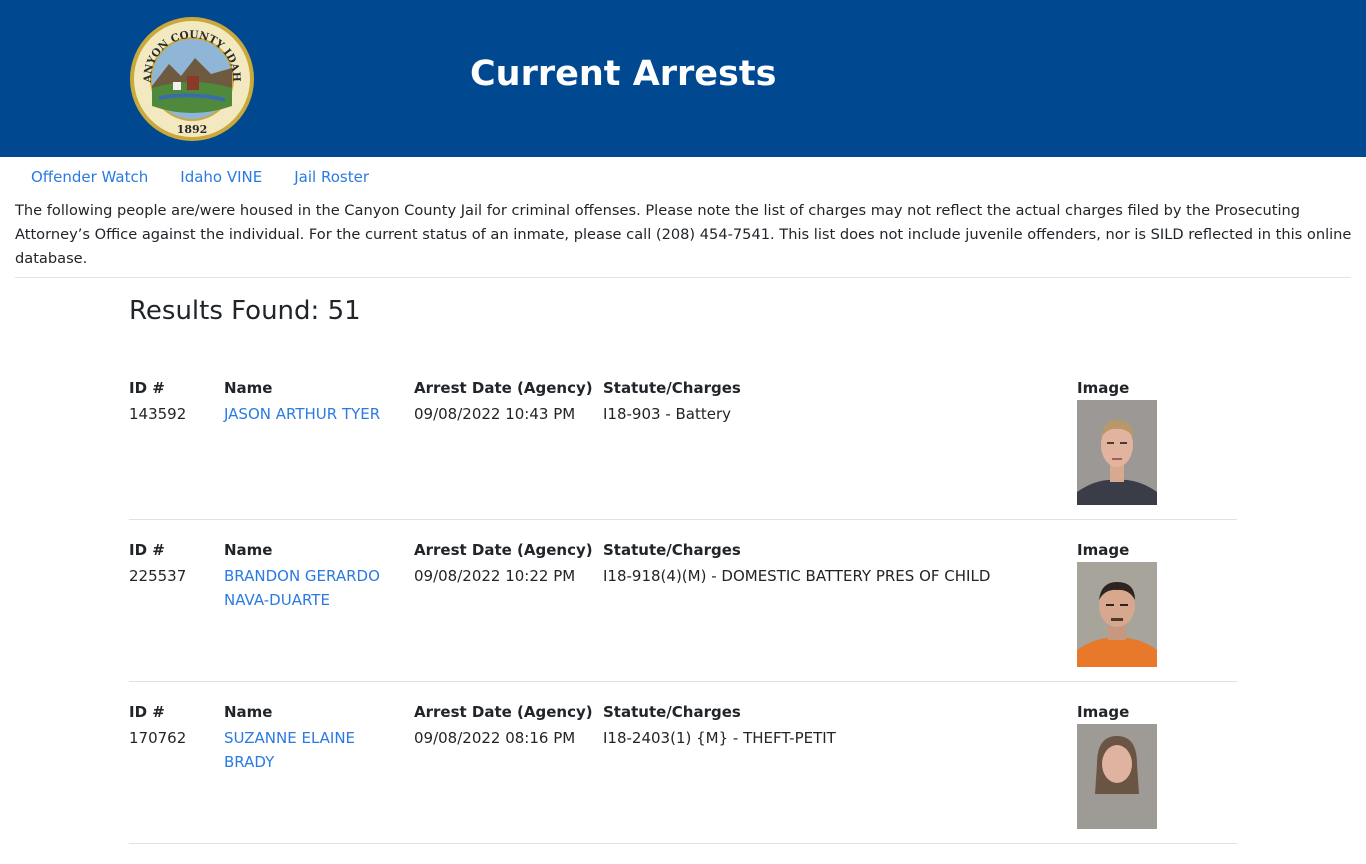  I want to click on record-id: 225537, so click(158, 576).